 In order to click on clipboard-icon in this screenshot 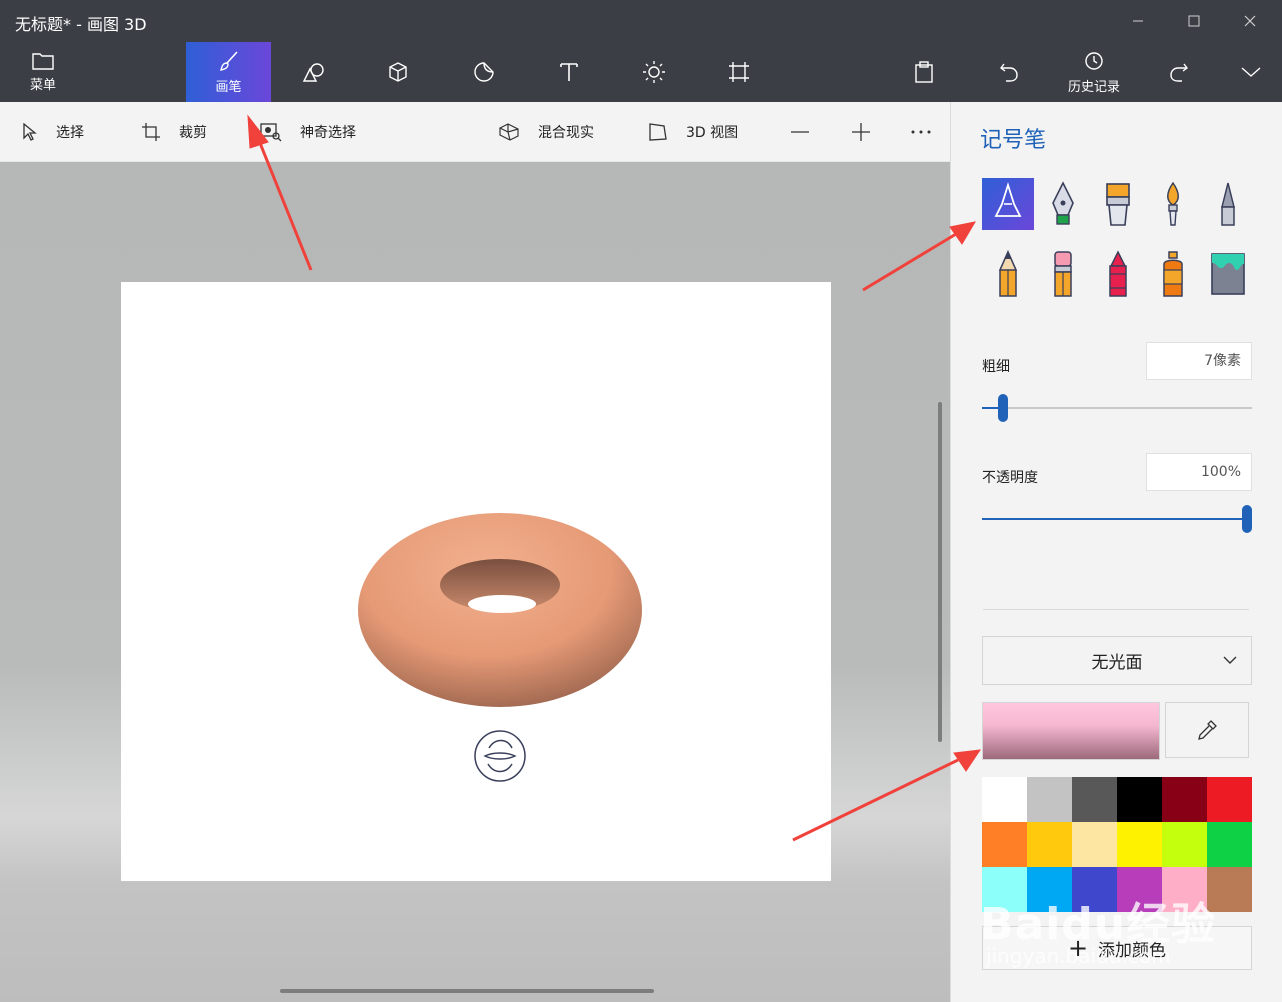, I will do `click(924, 72)`.